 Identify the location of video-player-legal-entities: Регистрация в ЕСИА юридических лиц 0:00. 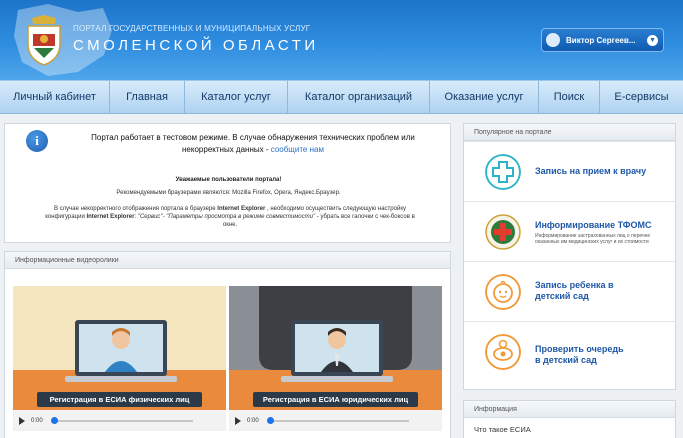
(335, 358).